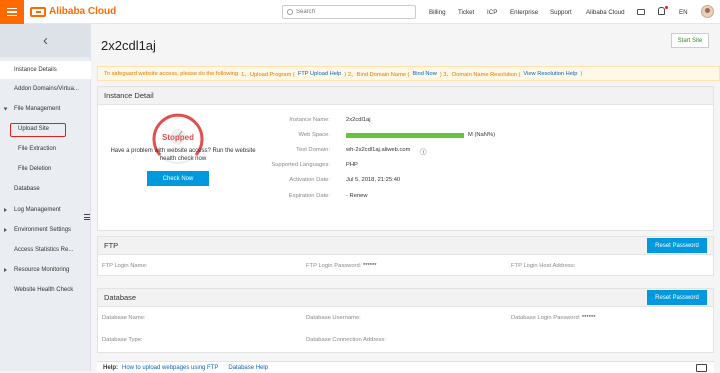  Describe the element at coordinates (605, 12) in the screenshot. I see `nav-alibaba-cloud: Alibaba Cloud` at that location.